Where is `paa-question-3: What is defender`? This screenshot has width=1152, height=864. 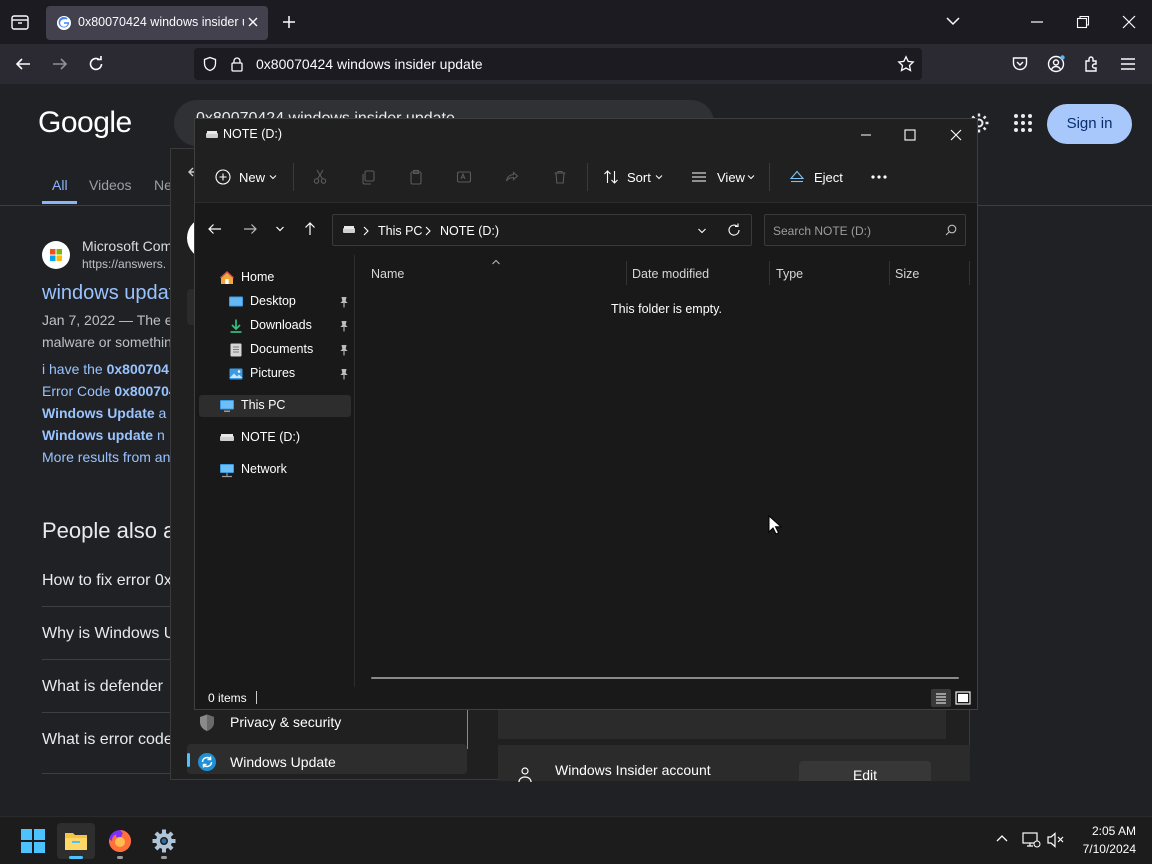
paa-question-3: What is defender is located at coordinates (102, 687).